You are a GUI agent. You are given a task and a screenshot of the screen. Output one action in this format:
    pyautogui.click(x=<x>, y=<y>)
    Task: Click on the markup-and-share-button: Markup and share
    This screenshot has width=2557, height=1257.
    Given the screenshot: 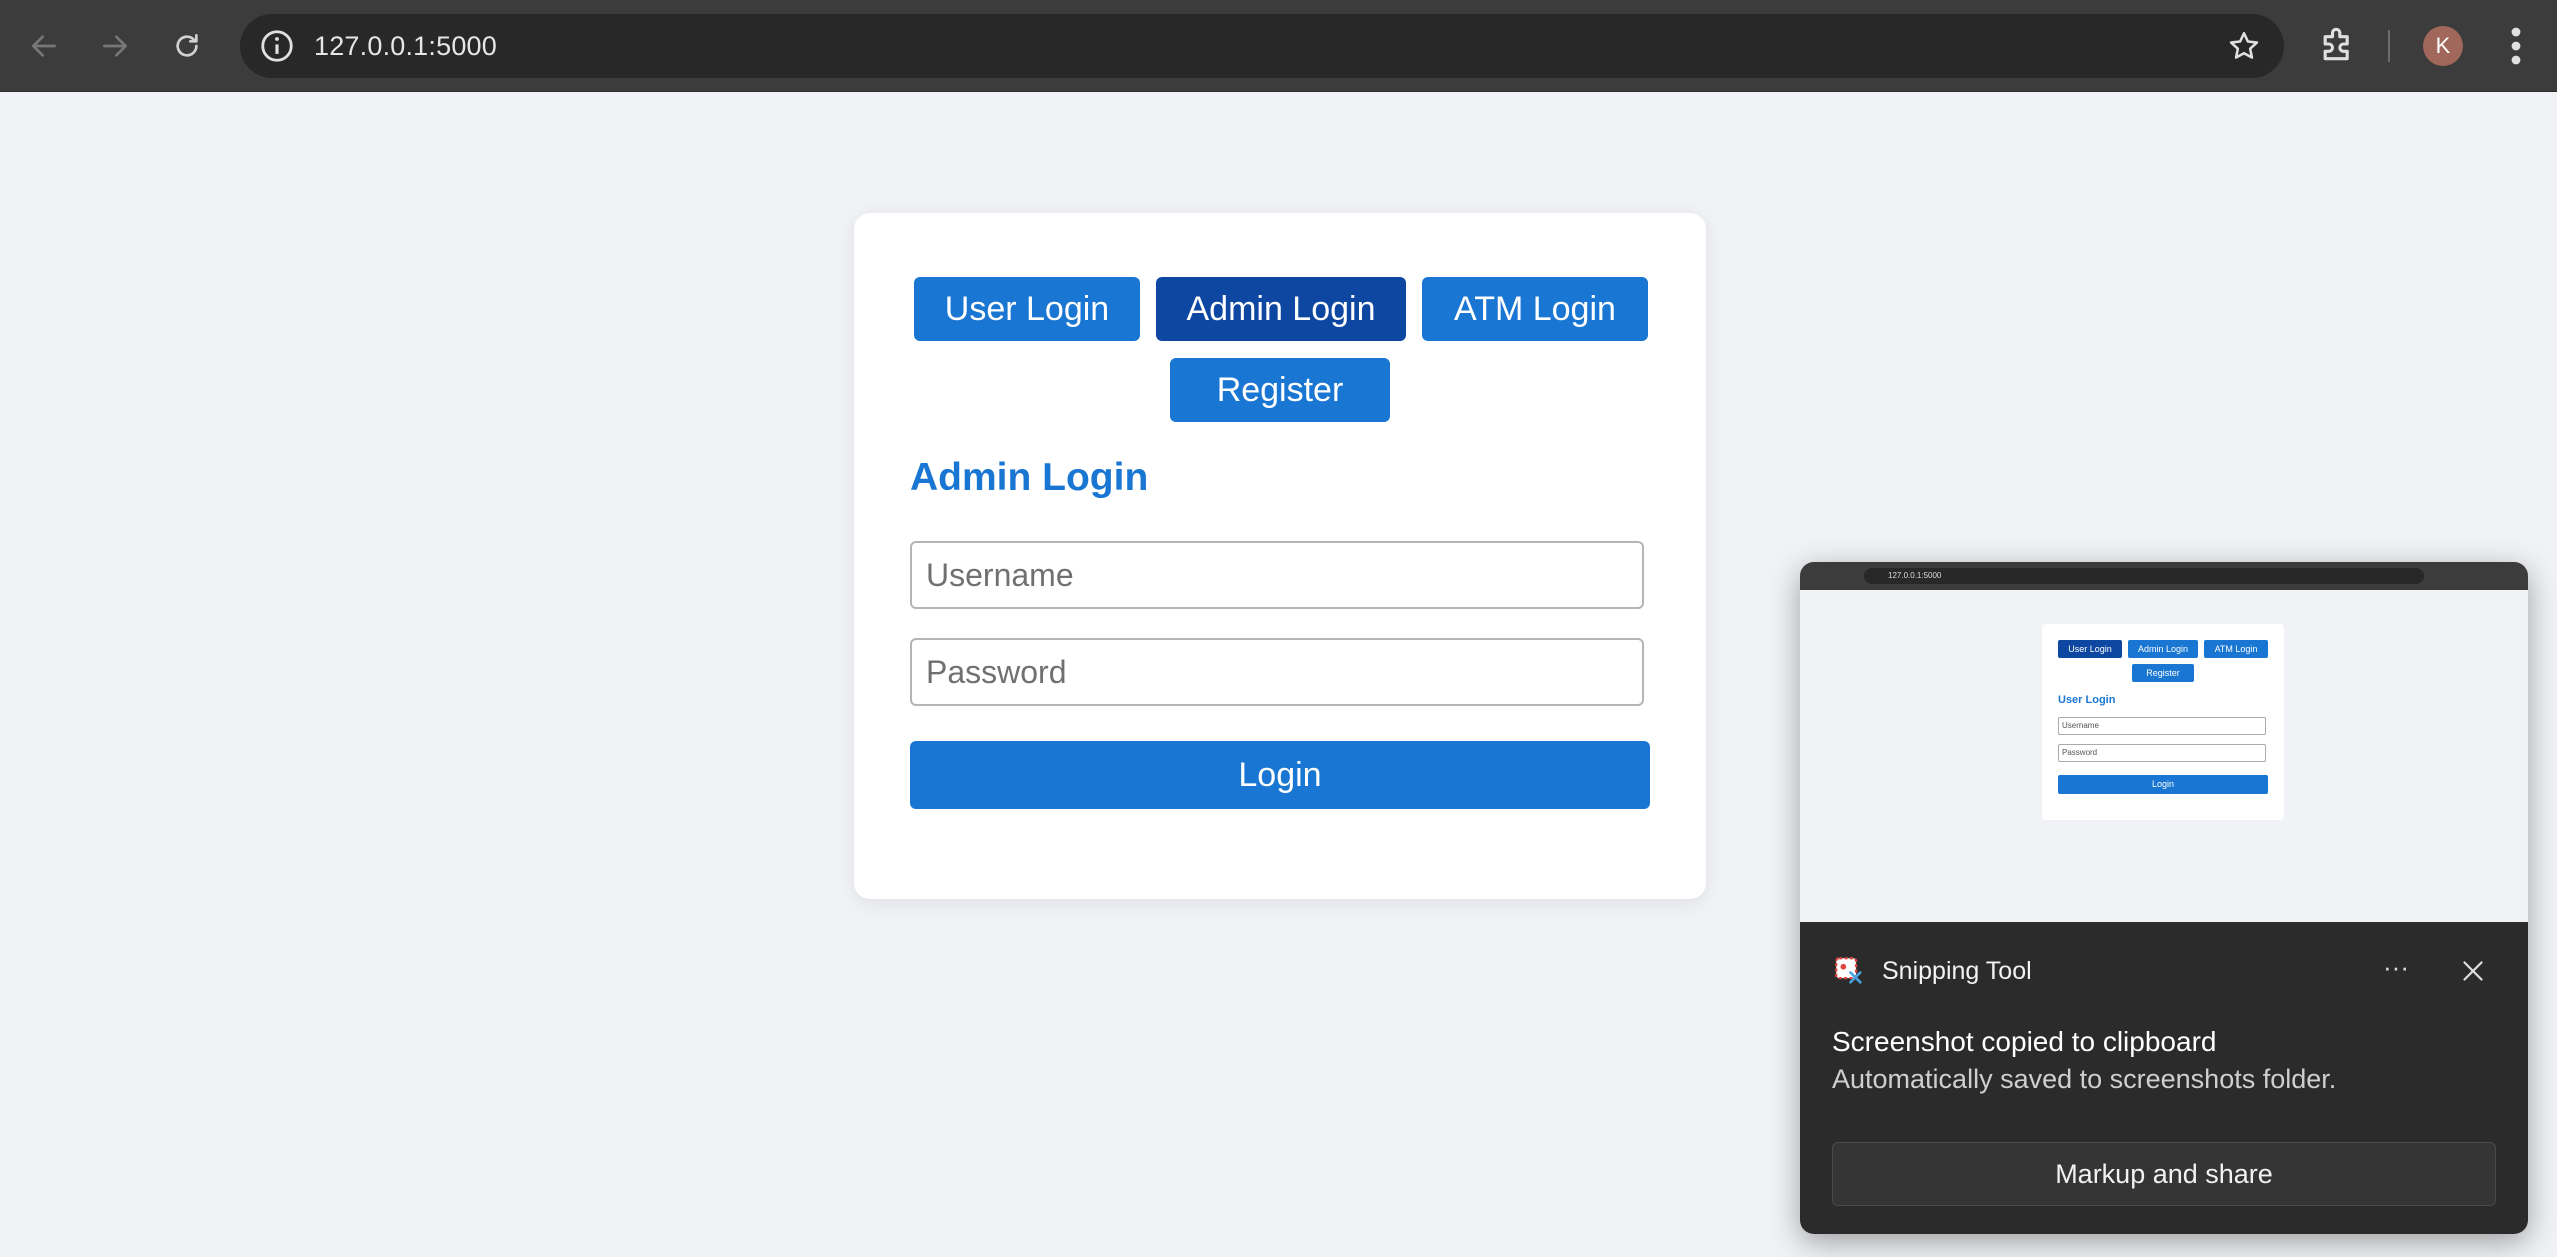 What is the action you would take?
    pyautogui.click(x=2164, y=1174)
    